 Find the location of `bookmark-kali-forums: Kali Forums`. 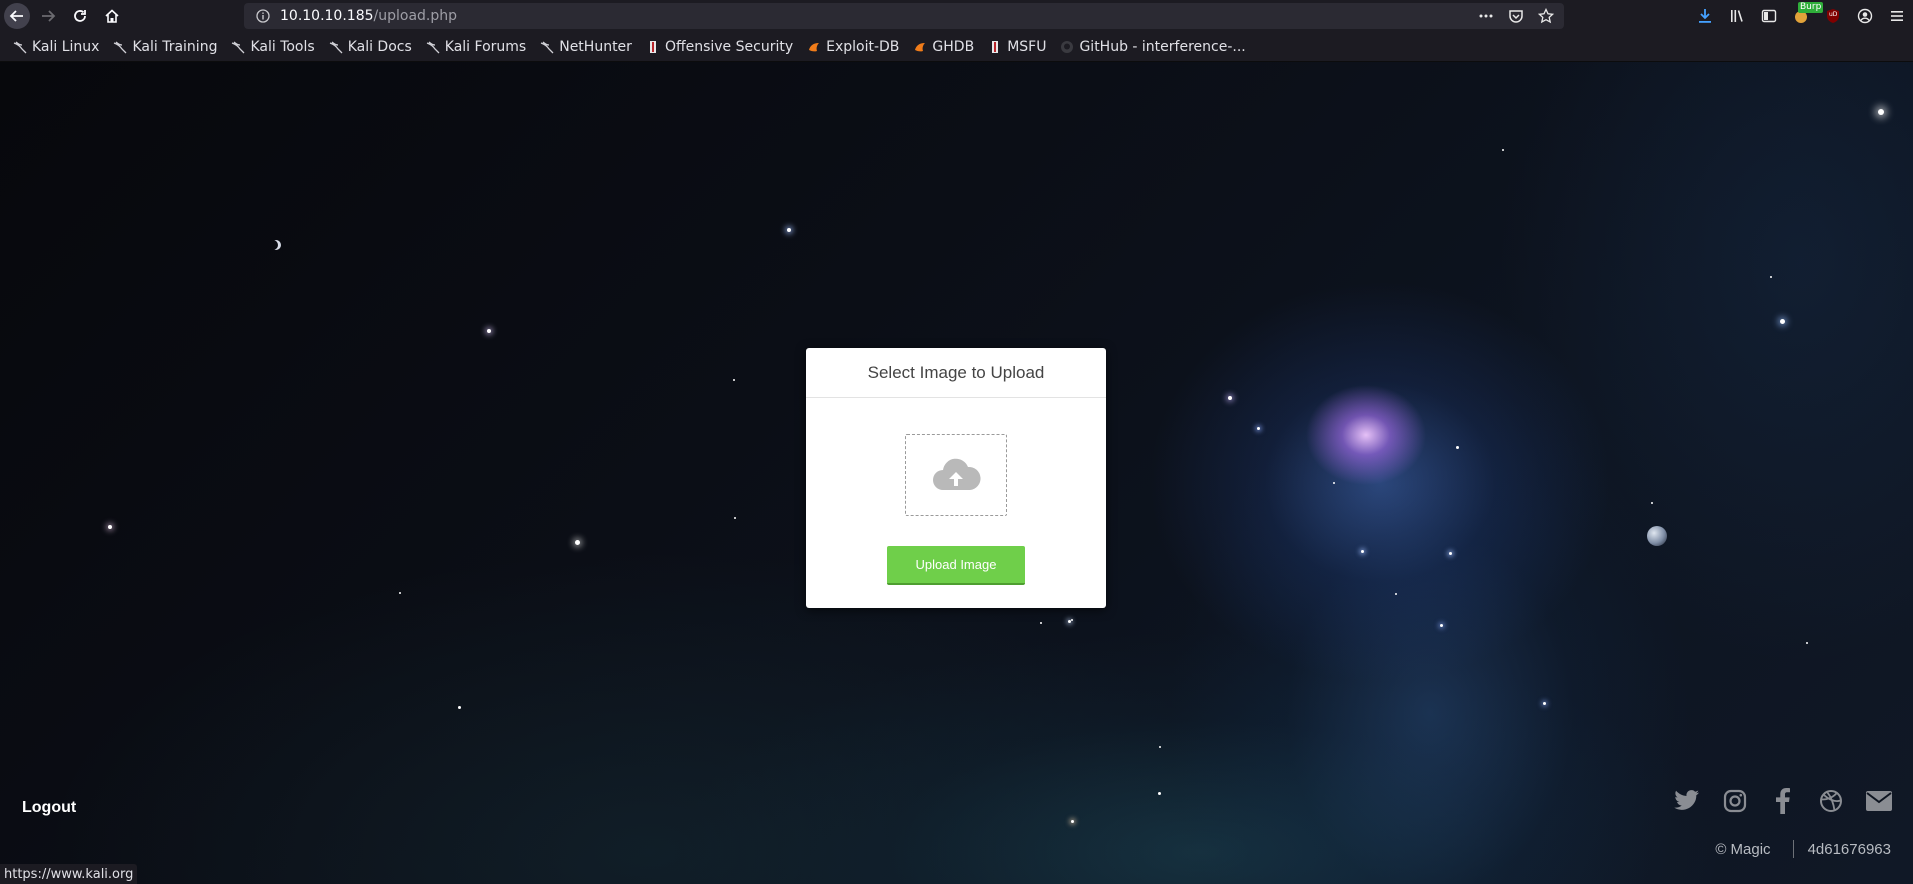

bookmark-kali-forums: Kali Forums is located at coordinates (476, 47).